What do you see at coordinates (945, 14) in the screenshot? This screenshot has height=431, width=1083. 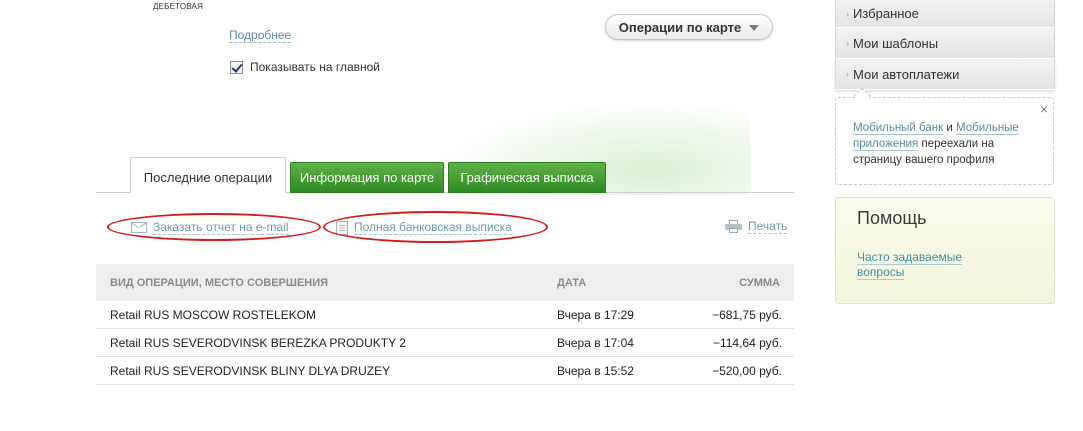 I see `sidebar-item-favorites: › Избранное` at bounding box center [945, 14].